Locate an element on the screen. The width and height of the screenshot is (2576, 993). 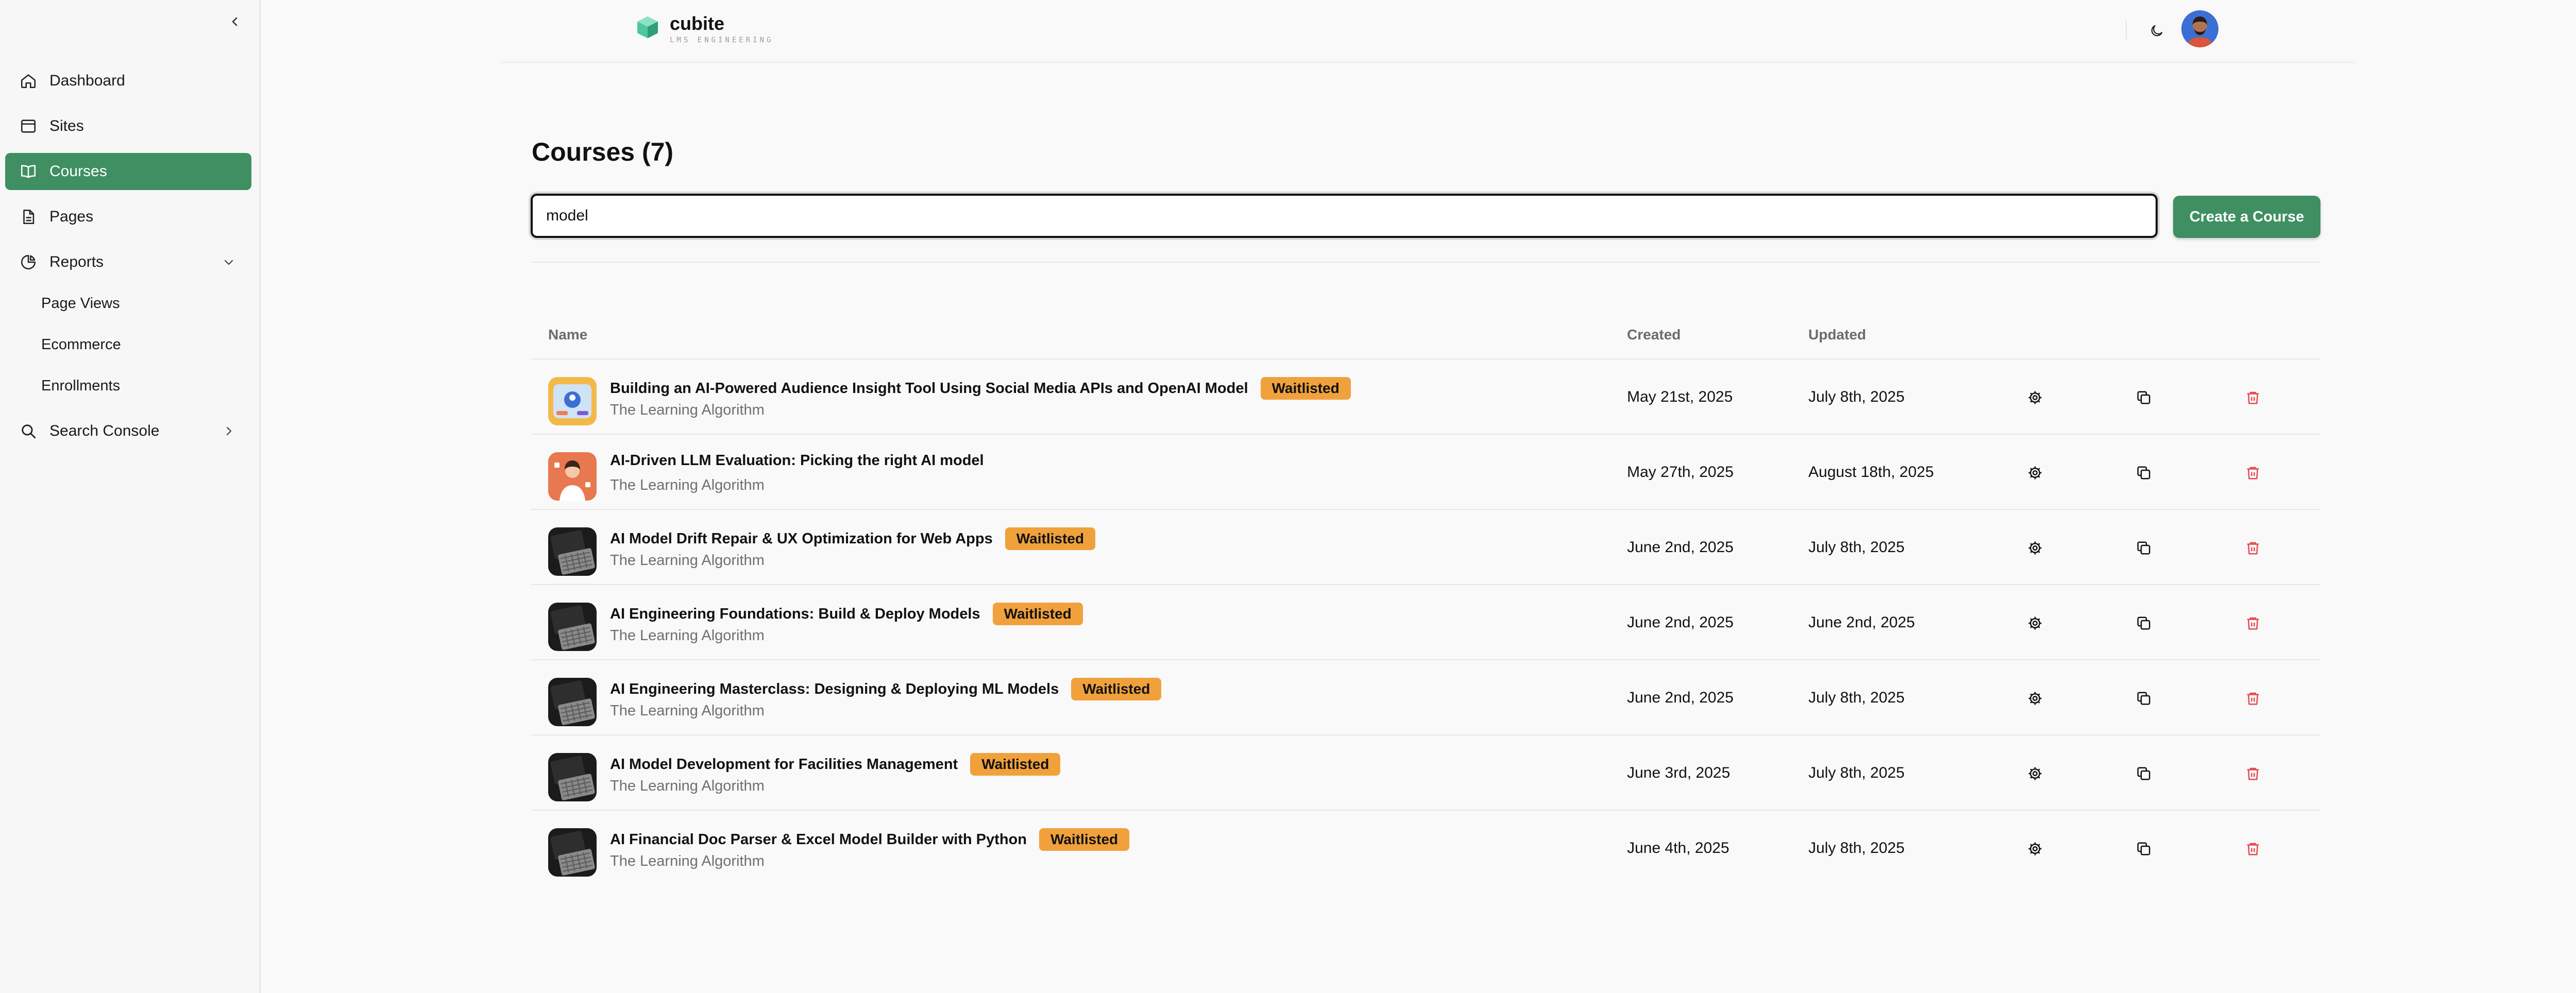
theme-toggle-button is located at coordinates (2157, 31).